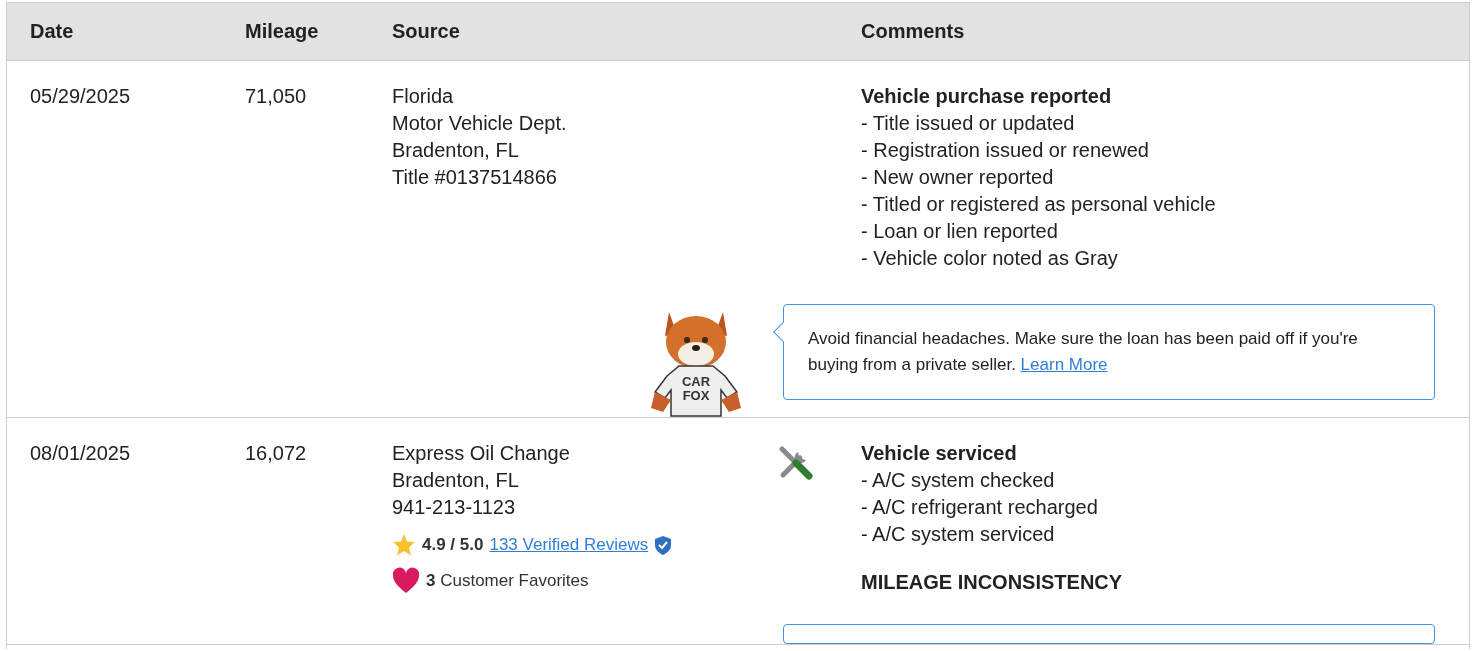  What do you see at coordinates (696, 395) in the screenshot?
I see `shirt-text: FOX` at bounding box center [696, 395].